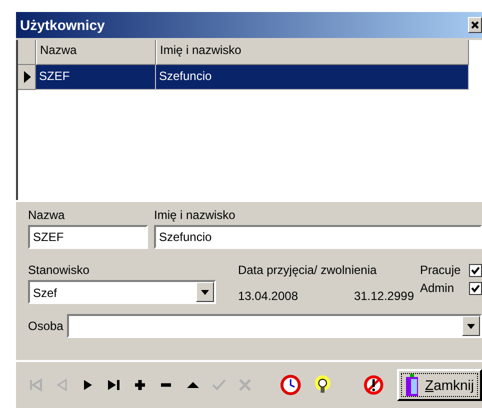 The width and height of the screenshot is (482, 408). Describe the element at coordinates (96, 52) in the screenshot. I see `column-header: Nazwa` at that location.